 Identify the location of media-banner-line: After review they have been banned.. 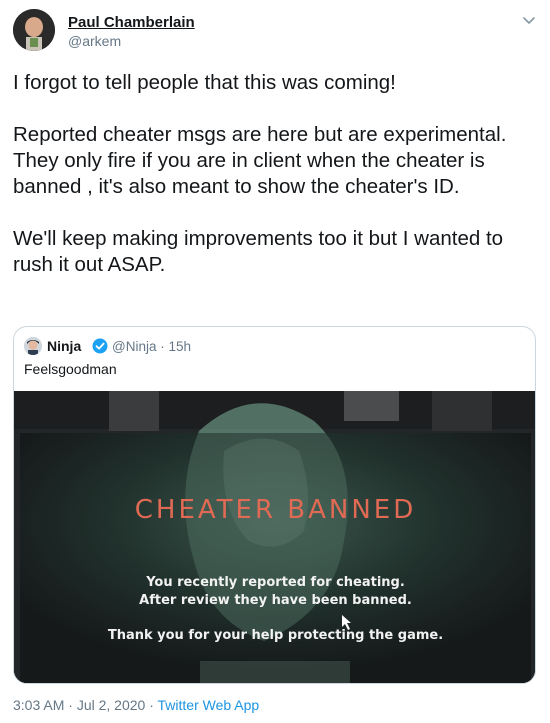
(275, 600).